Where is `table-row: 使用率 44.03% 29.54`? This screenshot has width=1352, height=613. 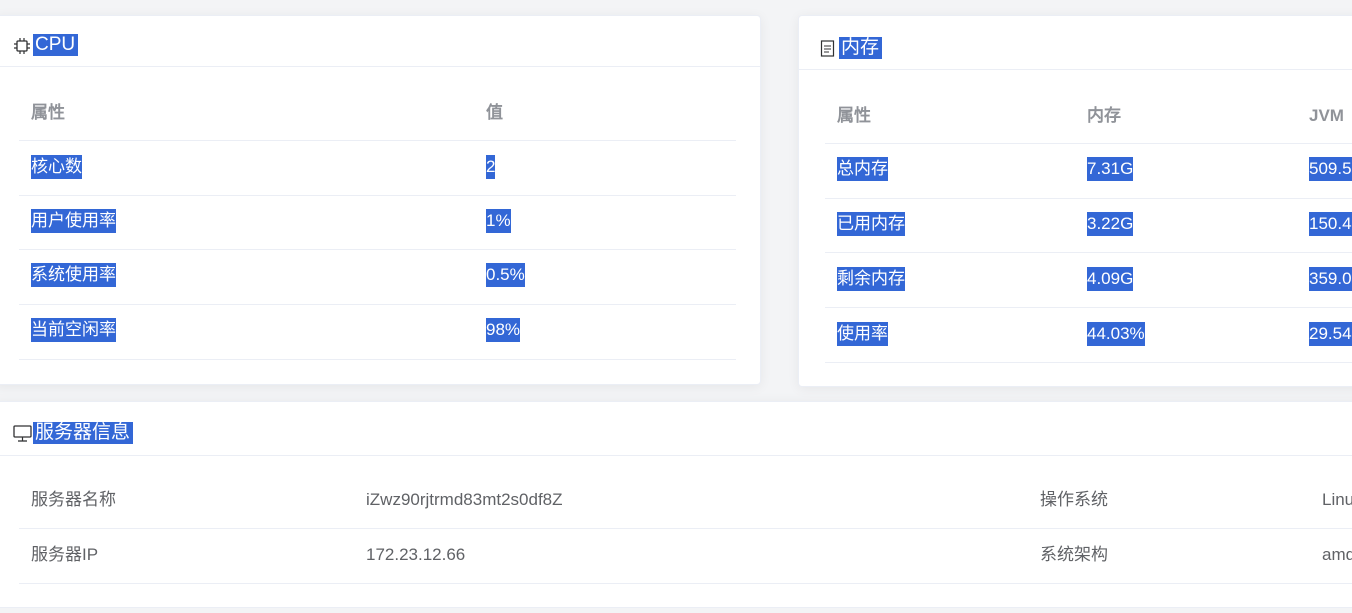 table-row: 使用率 44.03% 29.54 is located at coordinates (1088, 335).